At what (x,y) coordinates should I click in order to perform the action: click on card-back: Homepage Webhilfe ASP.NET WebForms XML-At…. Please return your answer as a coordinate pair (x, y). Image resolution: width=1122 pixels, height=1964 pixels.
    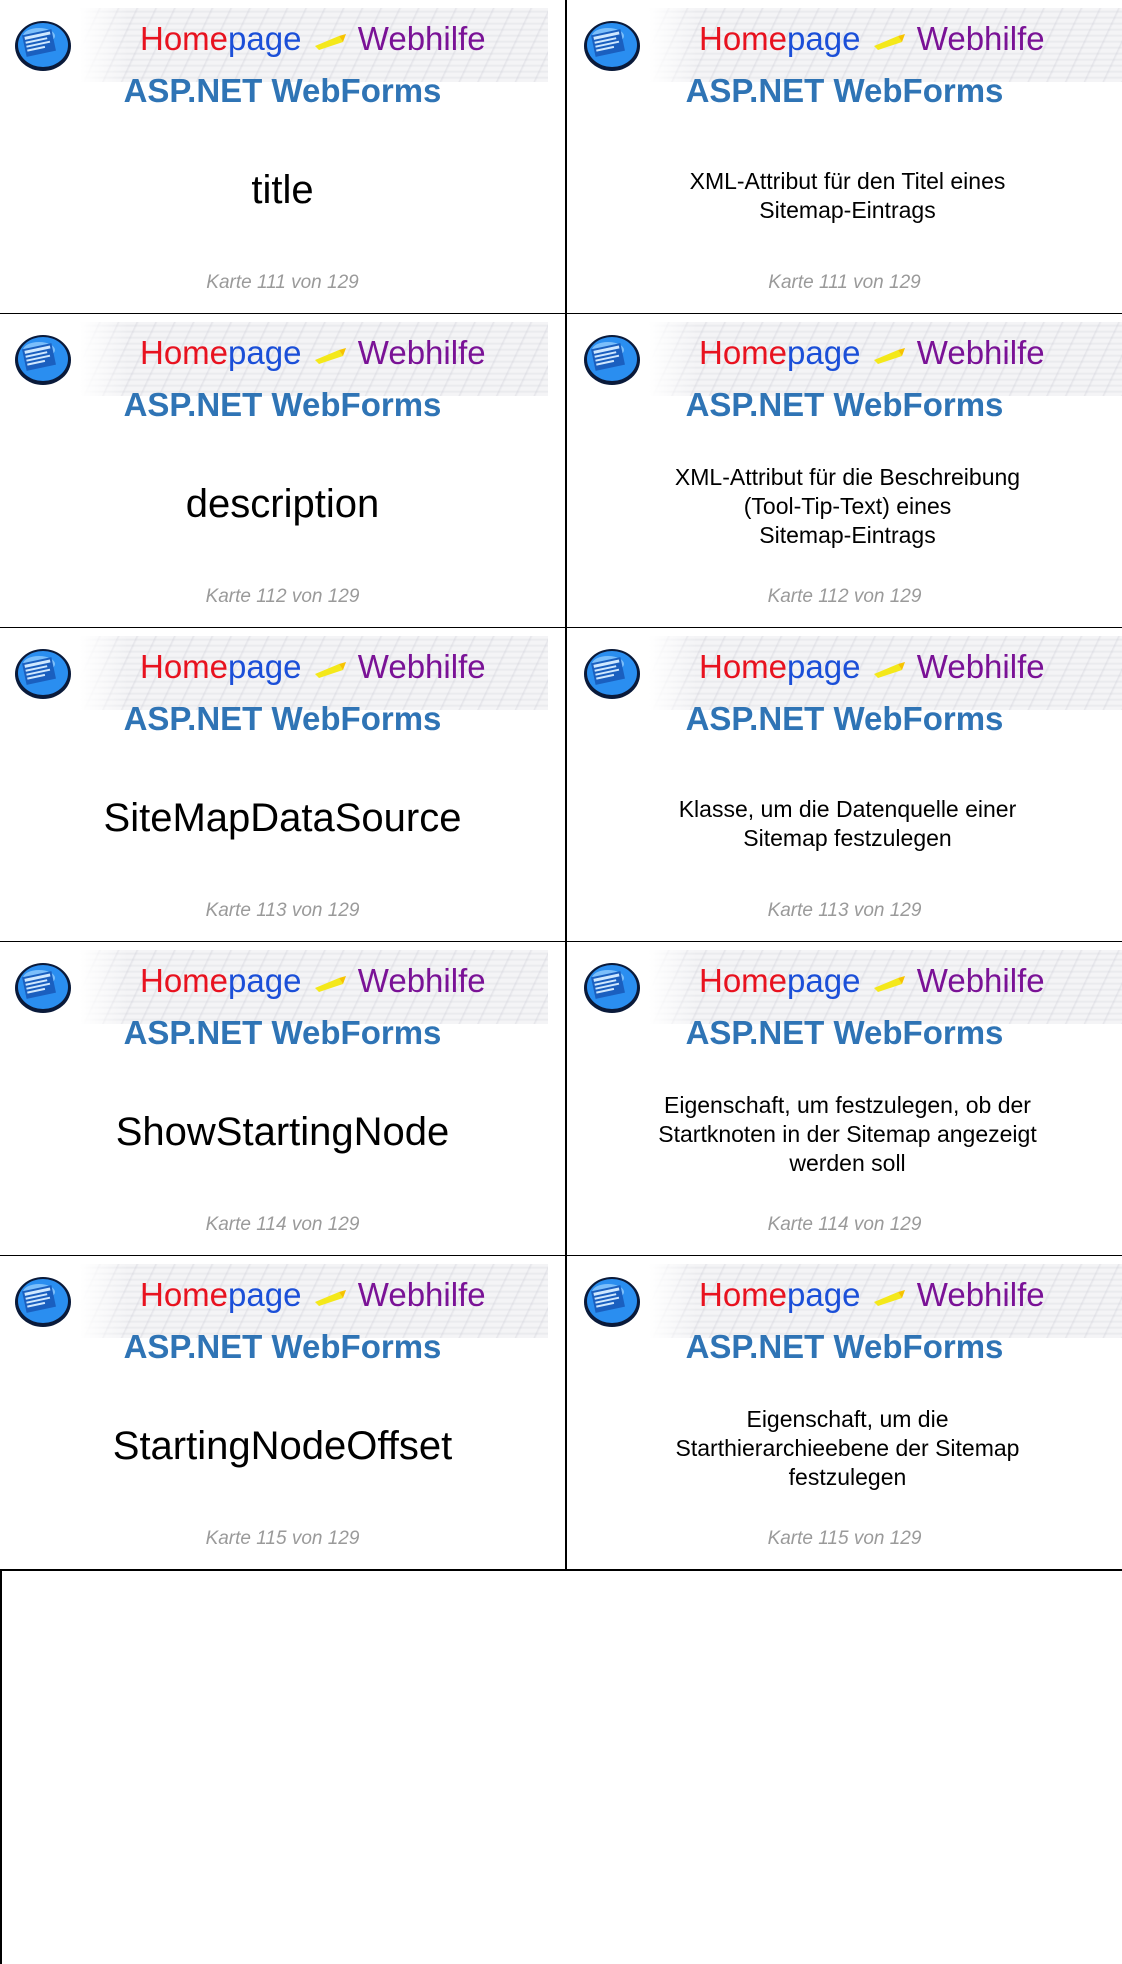
    Looking at the image, I should click on (844, 471).